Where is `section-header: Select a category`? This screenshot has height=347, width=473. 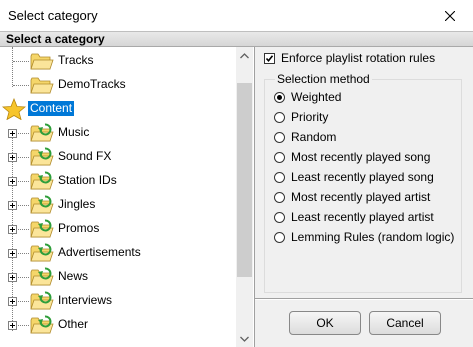 section-header: Select a category is located at coordinates (236, 39).